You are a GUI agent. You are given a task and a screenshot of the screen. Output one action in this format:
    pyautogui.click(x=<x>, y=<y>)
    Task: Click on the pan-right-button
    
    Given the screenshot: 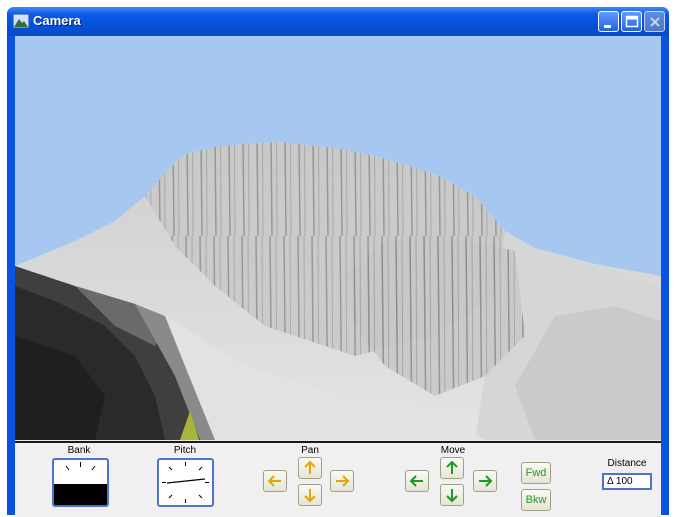 What is the action you would take?
    pyautogui.click(x=342, y=481)
    